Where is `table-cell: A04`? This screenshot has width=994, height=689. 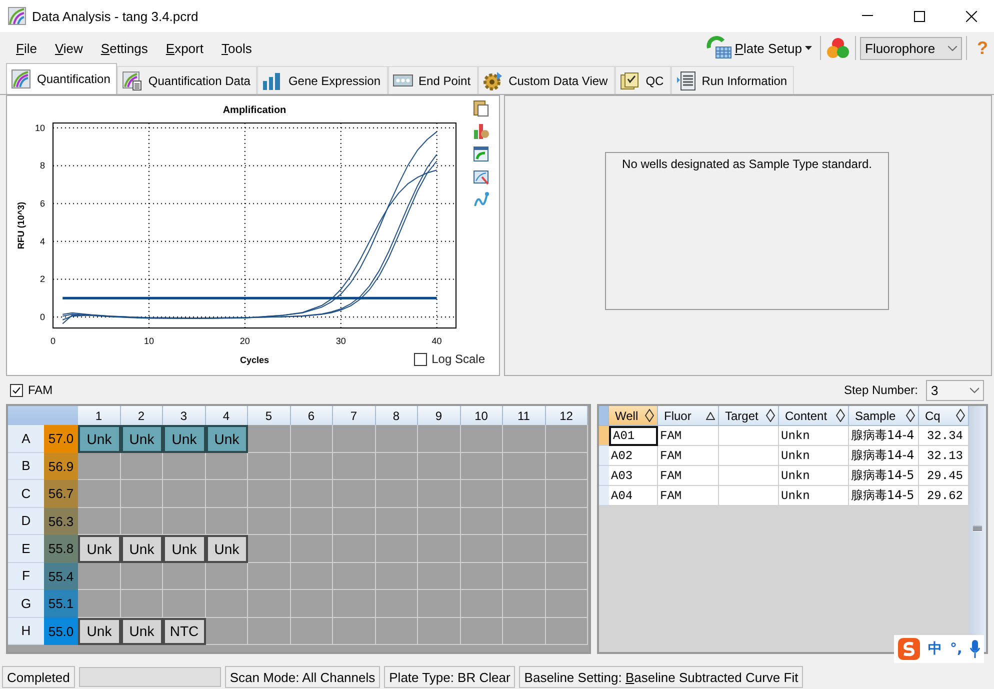 table-cell: A04 is located at coordinates (633, 496).